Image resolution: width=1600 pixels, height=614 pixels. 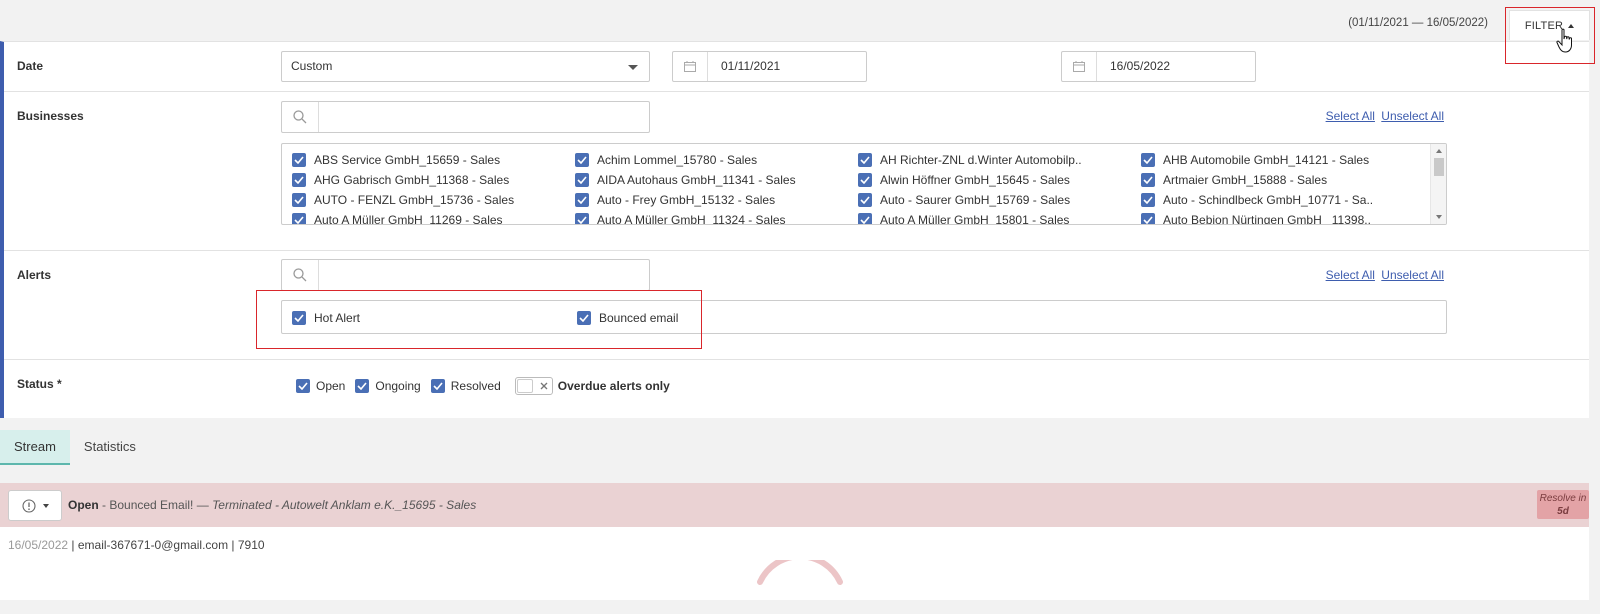 What do you see at coordinates (1563, 511) in the screenshot?
I see `resolve-value: 5d` at bounding box center [1563, 511].